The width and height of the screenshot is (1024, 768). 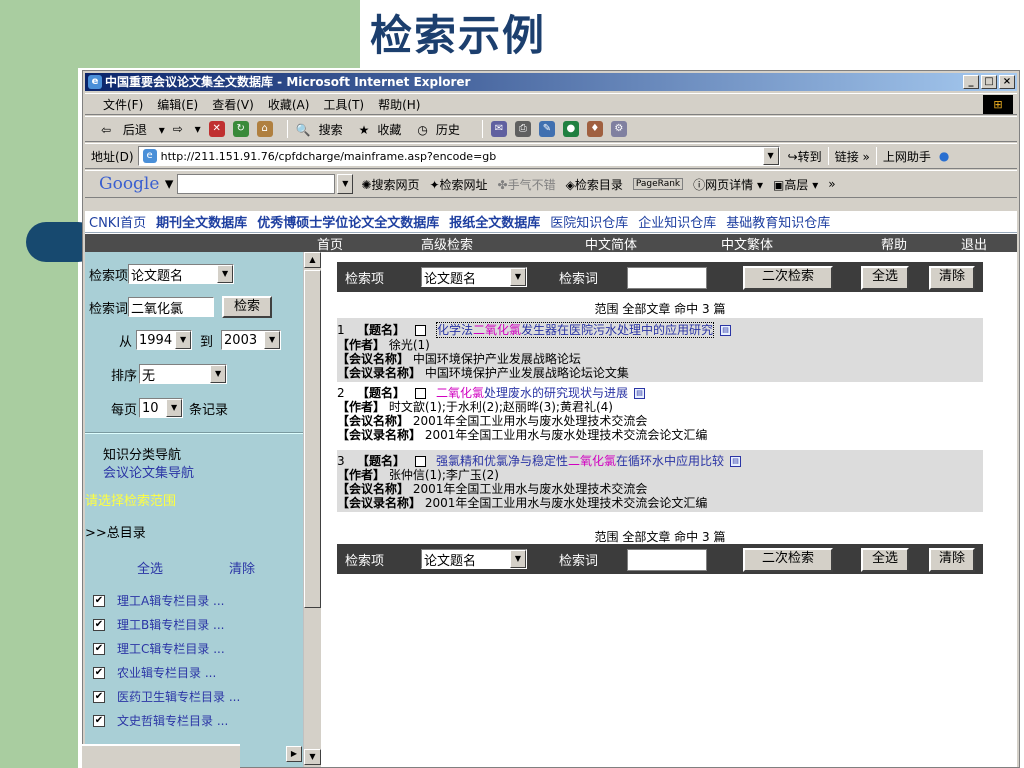 What do you see at coordinates (216, 129) in the screenshot?
I see `stop-icon: ✕` at bounding box center [216, 129].